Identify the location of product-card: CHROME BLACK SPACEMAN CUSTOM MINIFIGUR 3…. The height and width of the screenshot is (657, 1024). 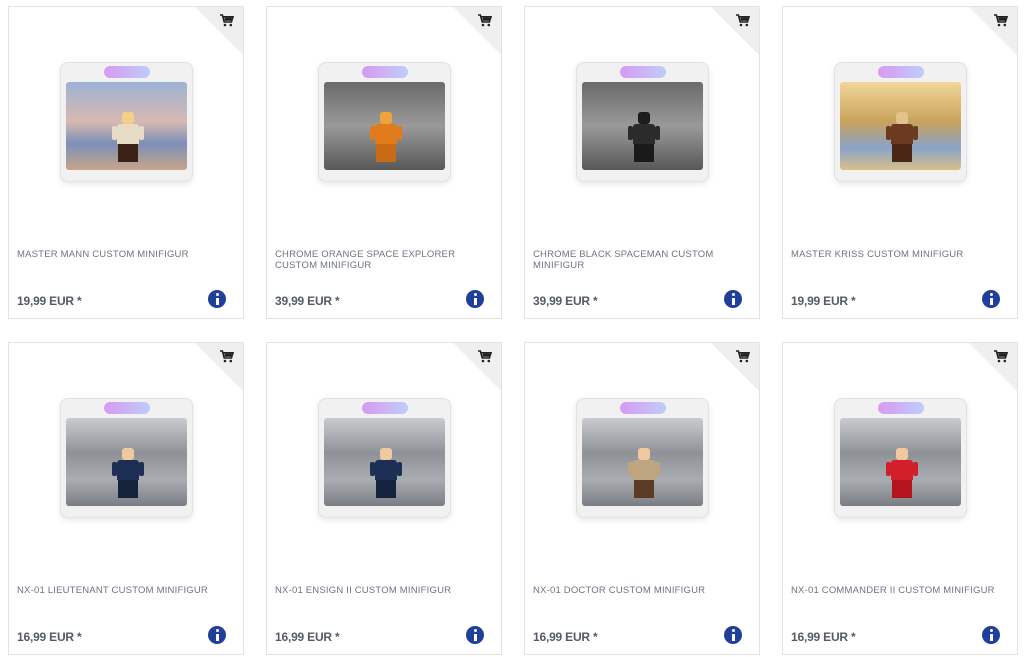
(642, 162).